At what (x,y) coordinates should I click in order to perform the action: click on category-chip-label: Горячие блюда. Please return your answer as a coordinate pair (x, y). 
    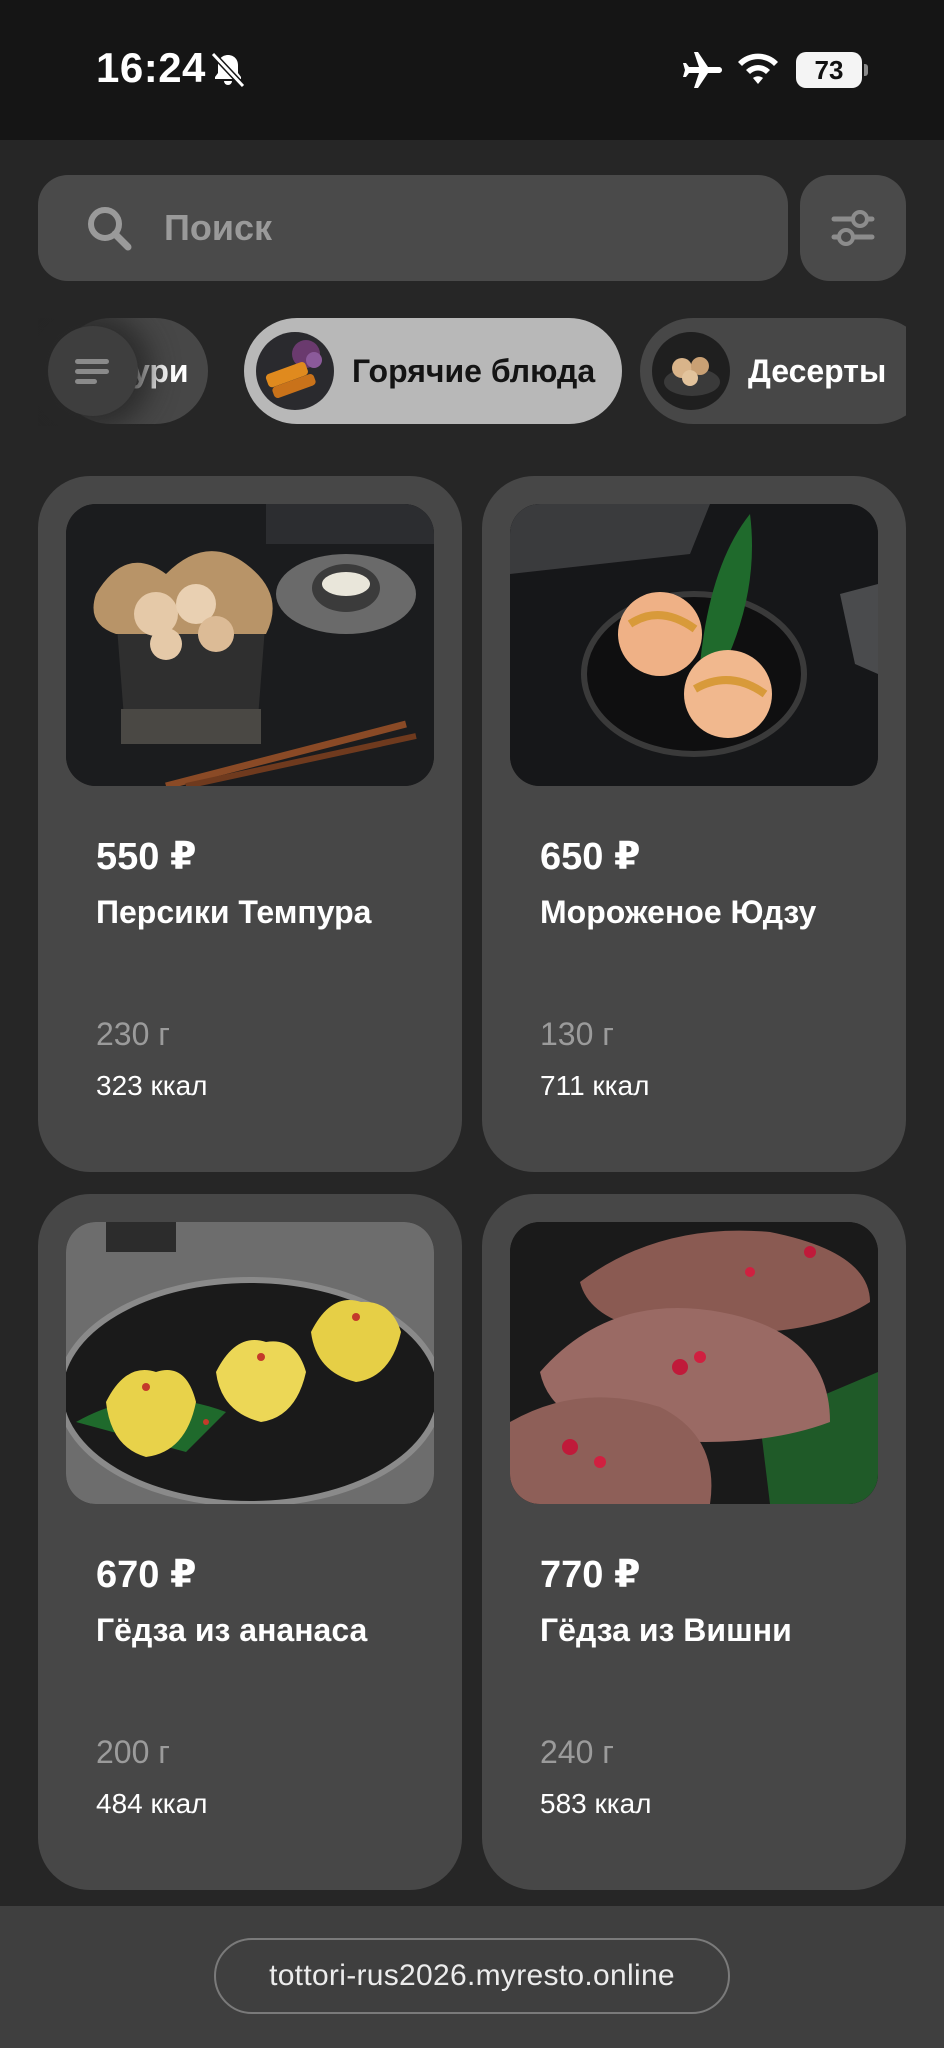
    Looking at the image, I should click on (474, 370).